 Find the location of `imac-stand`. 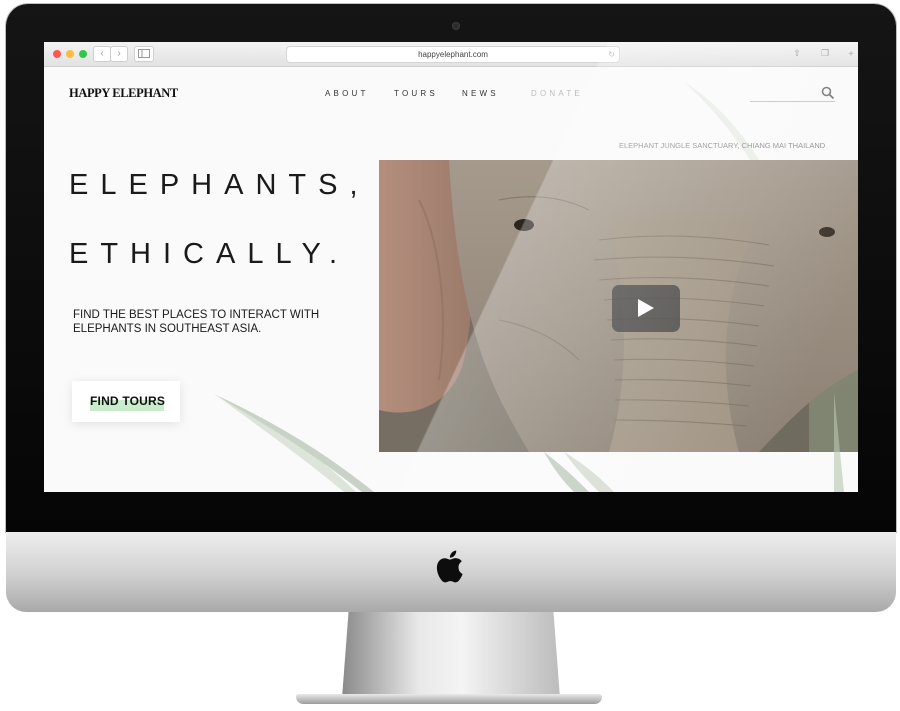

imac-stand is located at coordinates (451, 655).